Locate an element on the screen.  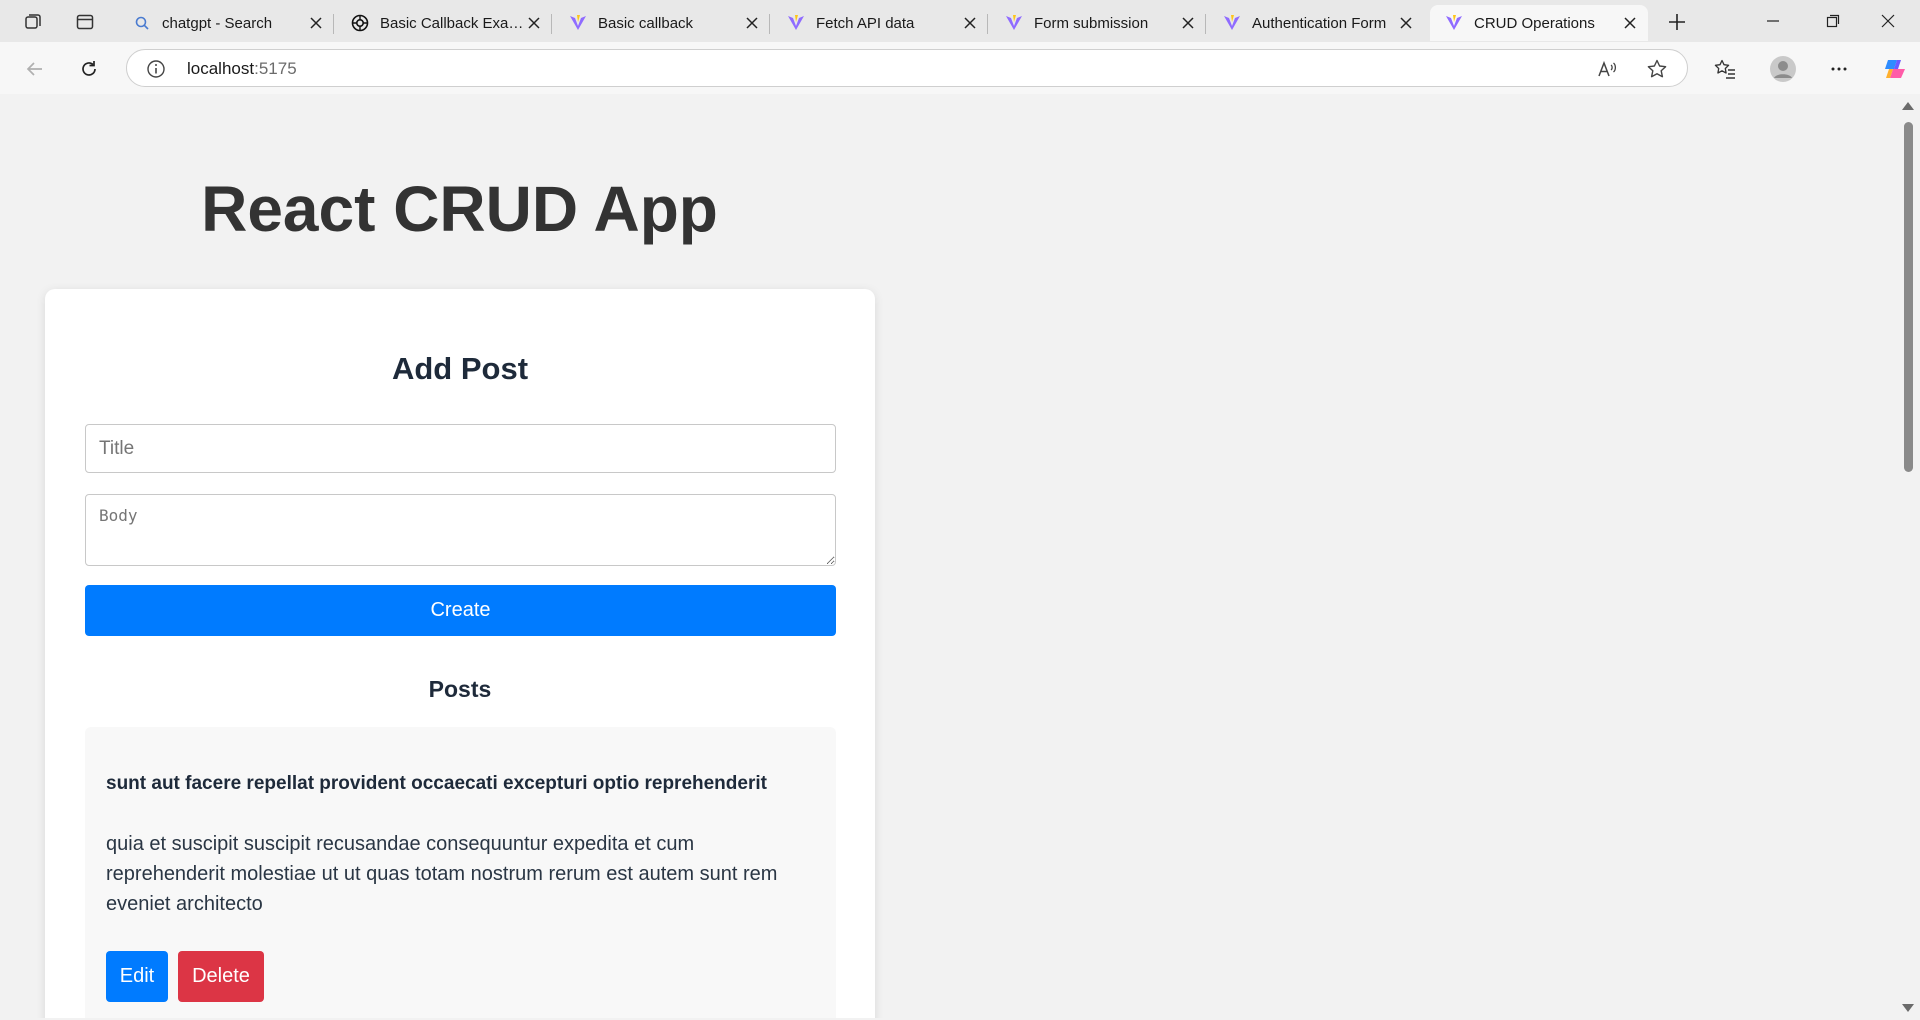
tab-label: Basic Callback Example is located at coordinates (452, 23).